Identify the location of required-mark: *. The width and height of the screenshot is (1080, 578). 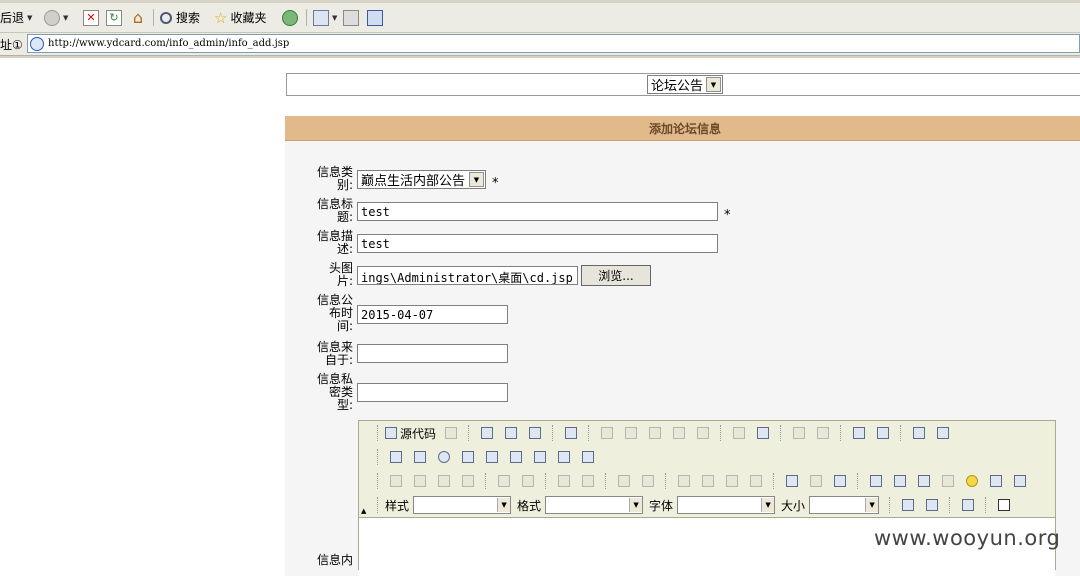
(727, 215).